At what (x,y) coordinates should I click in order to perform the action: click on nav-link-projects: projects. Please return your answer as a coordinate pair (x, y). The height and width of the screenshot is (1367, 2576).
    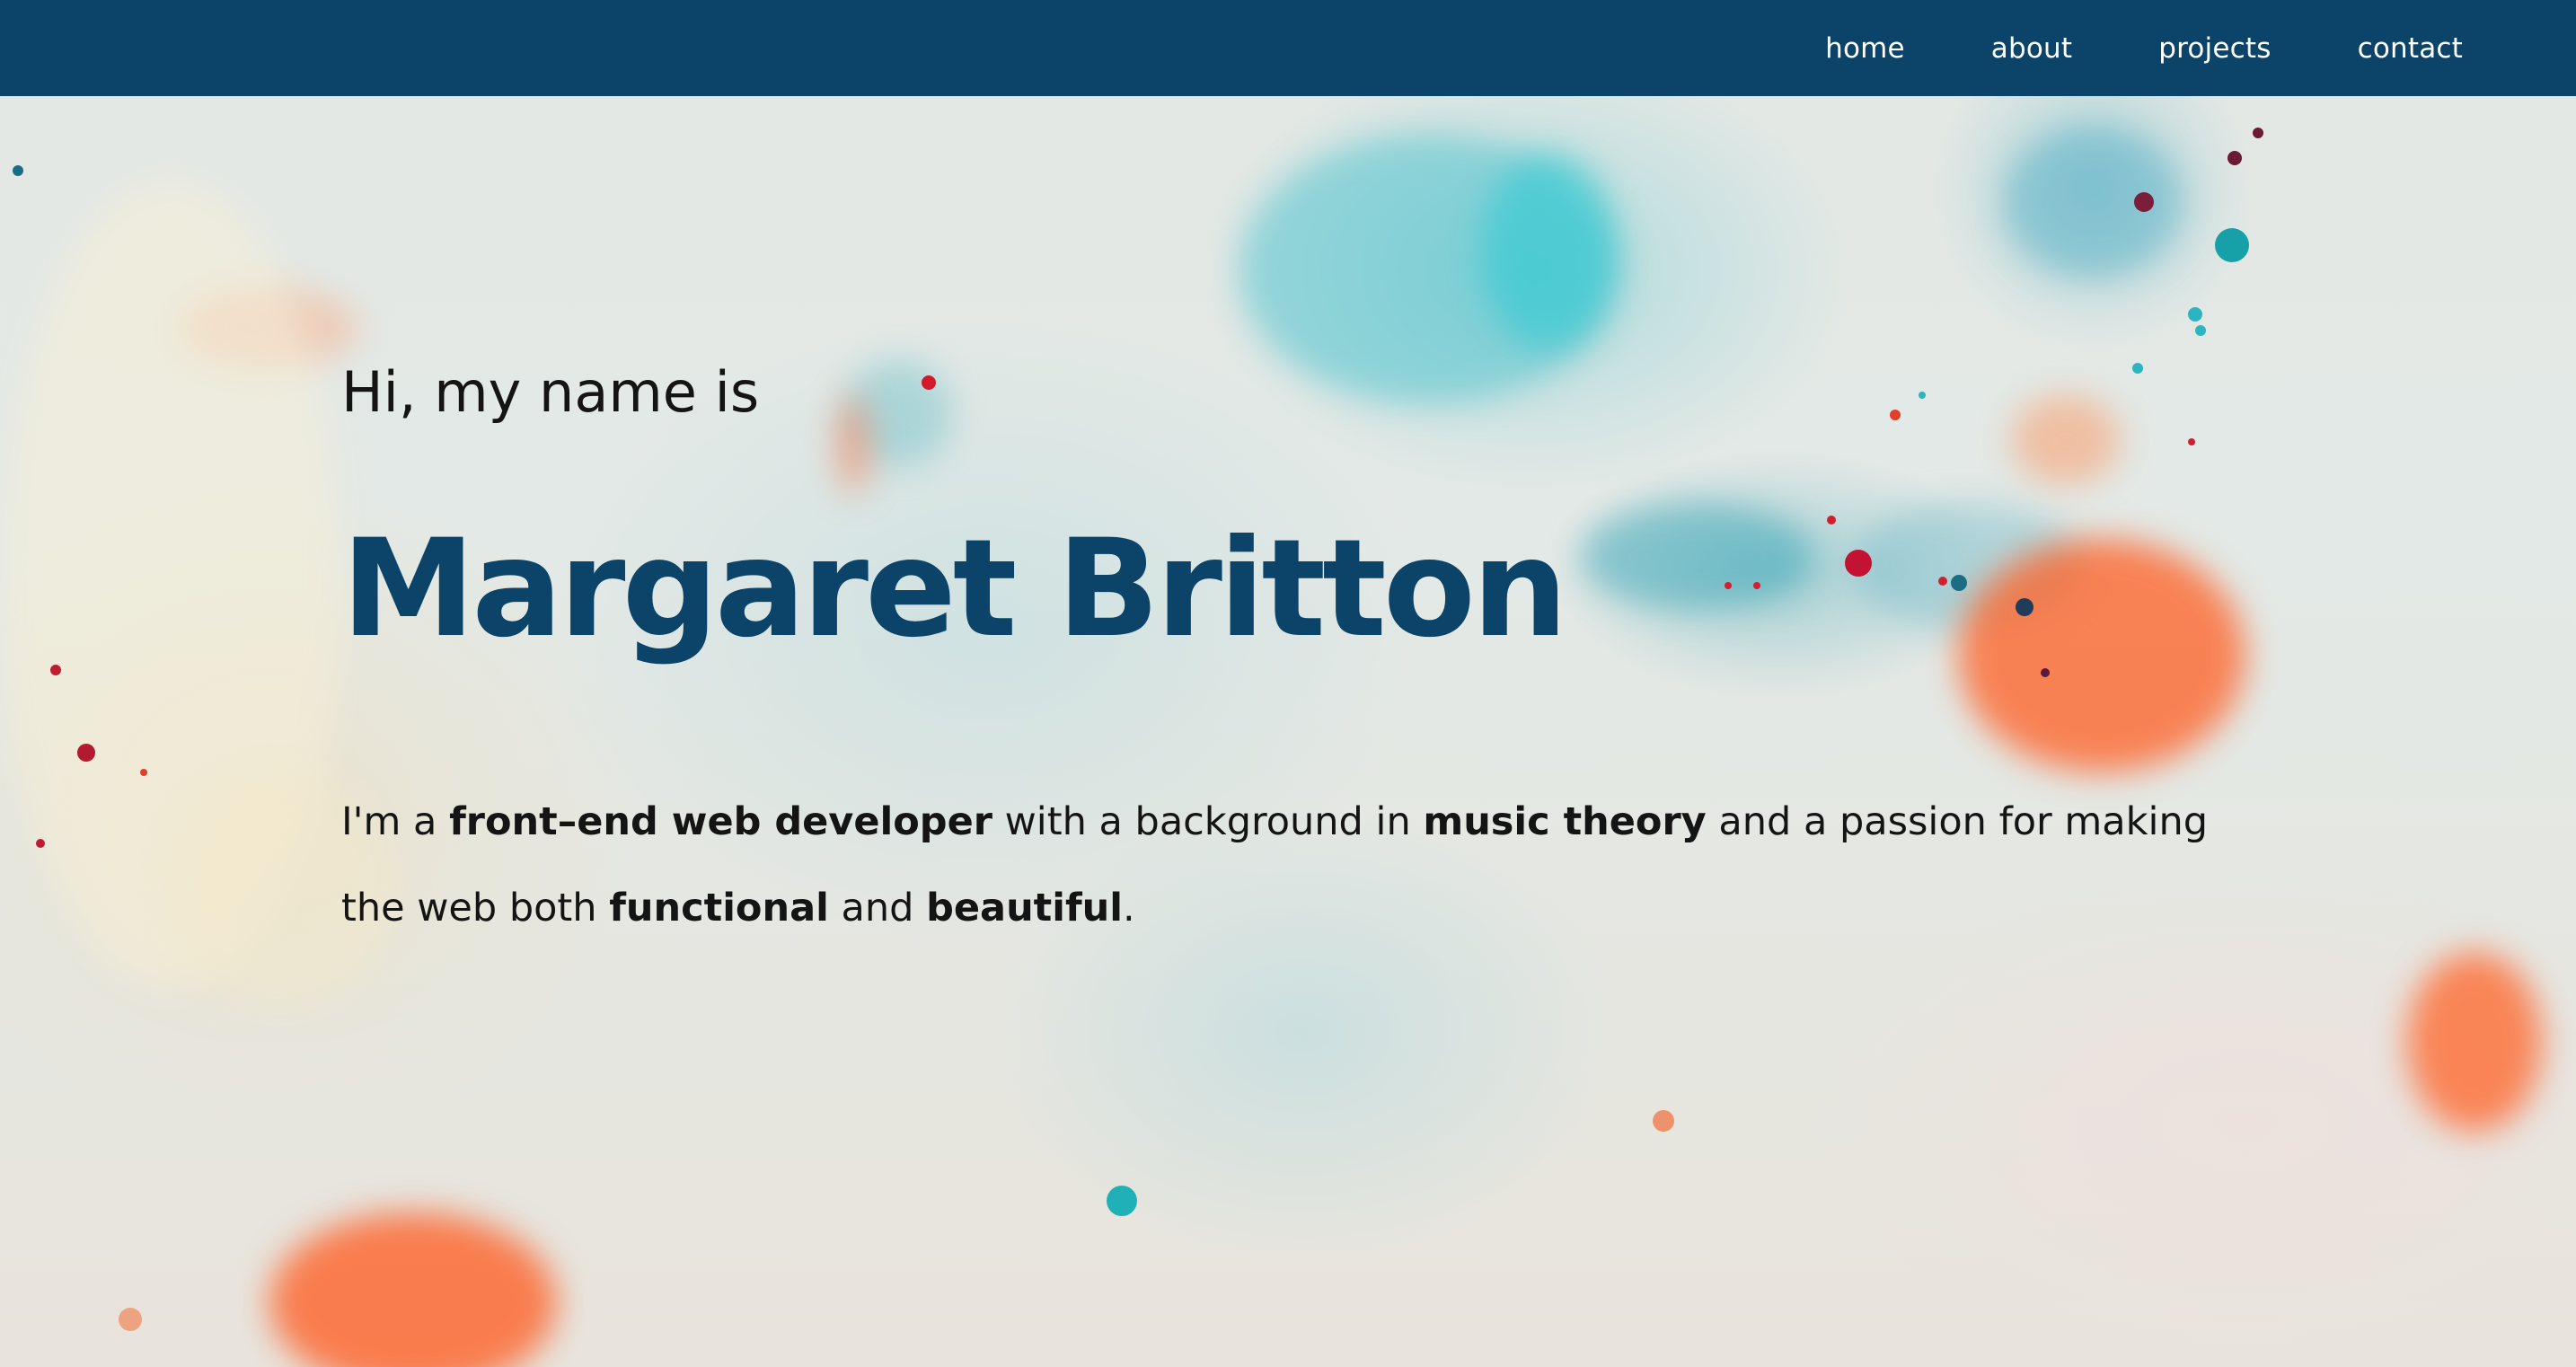
    Looking at the image, I should click on (2214, 48).